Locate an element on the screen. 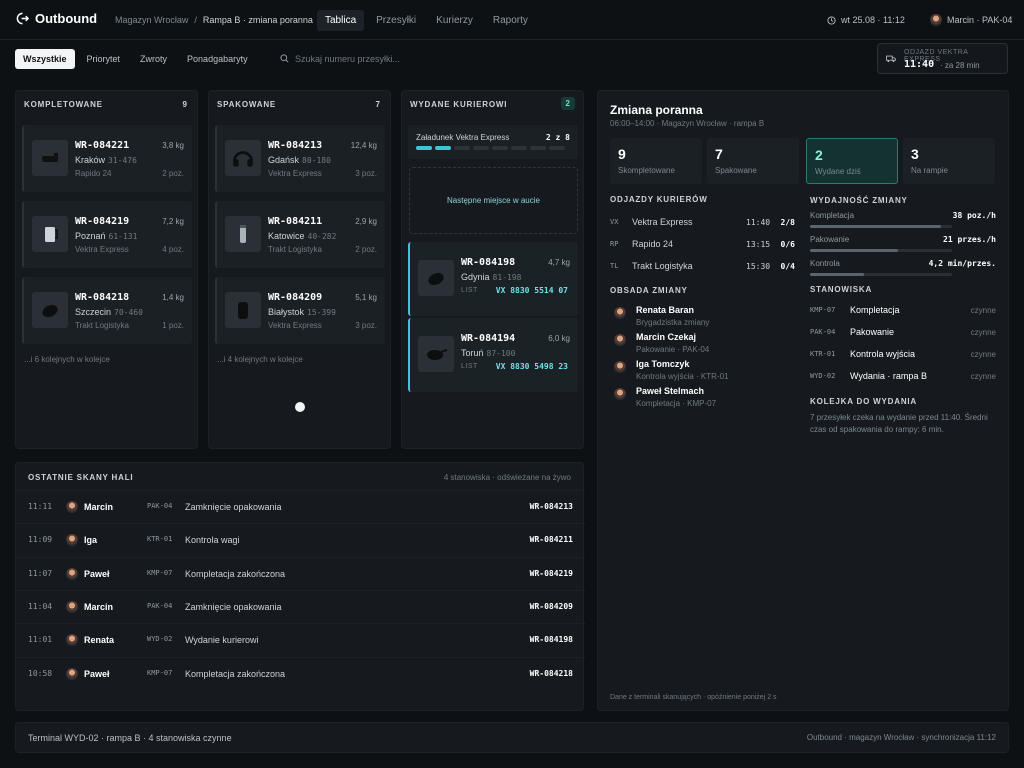 The image size is (1024, 768). outbound-logo-icon is located at coordinates (22, 18).